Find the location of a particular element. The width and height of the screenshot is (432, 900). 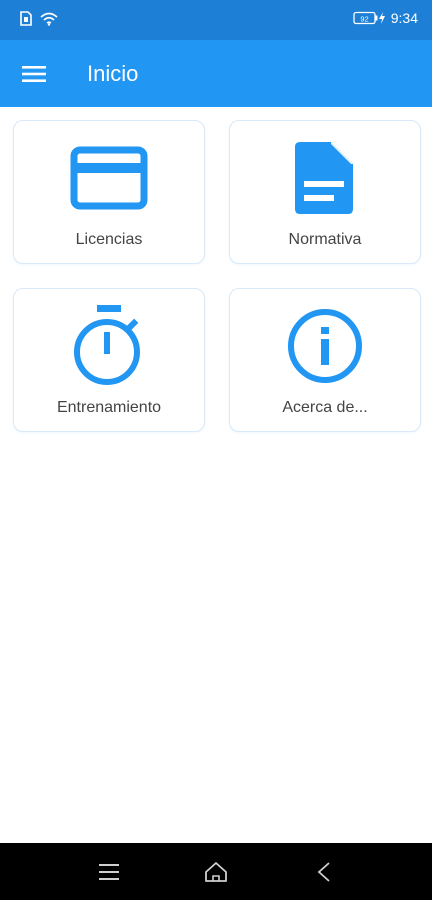

menu-button is located at coordinates (34, 74).